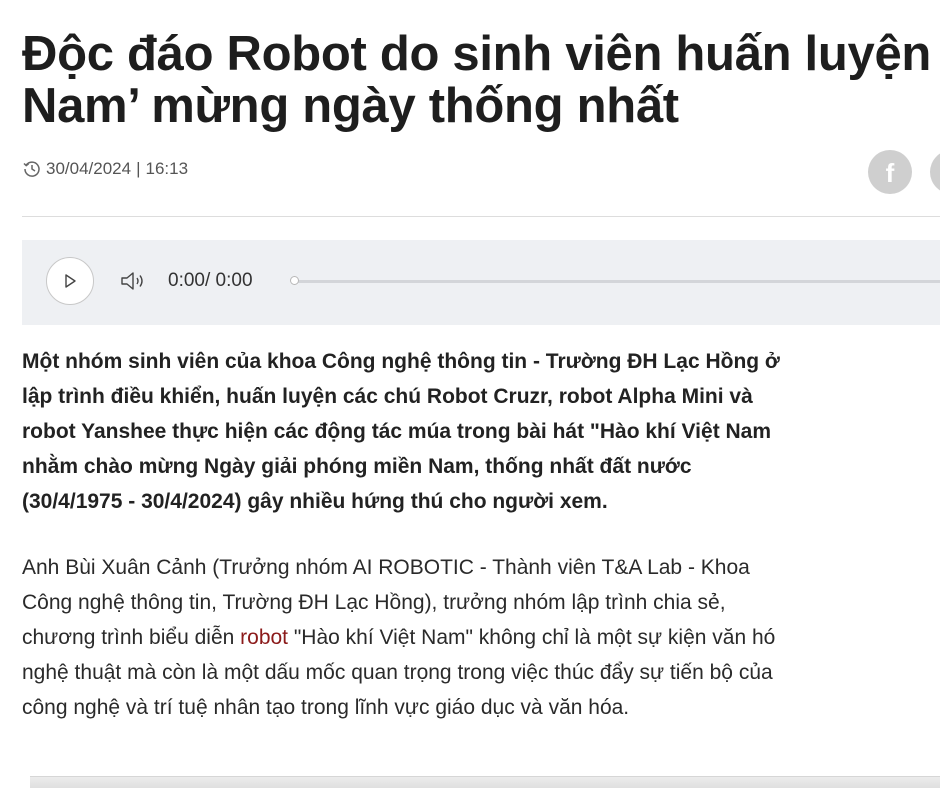  I want to click on bottom-bar, so click(485, 782).